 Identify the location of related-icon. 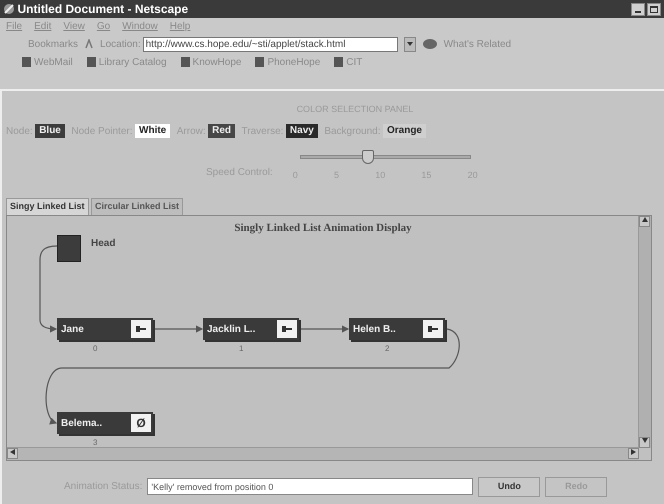
(430, 44).